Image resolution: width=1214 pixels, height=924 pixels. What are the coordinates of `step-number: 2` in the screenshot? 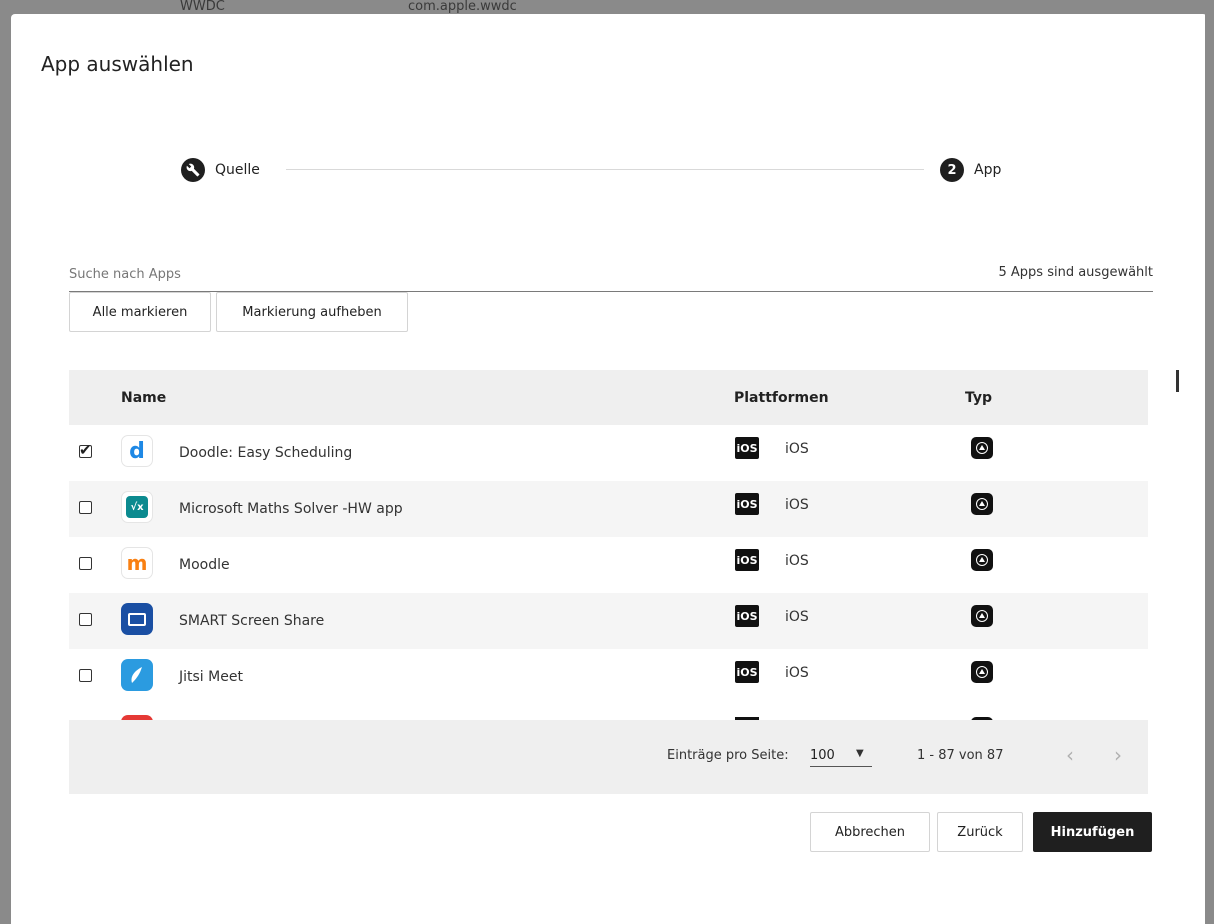 It's located at (952, 170).